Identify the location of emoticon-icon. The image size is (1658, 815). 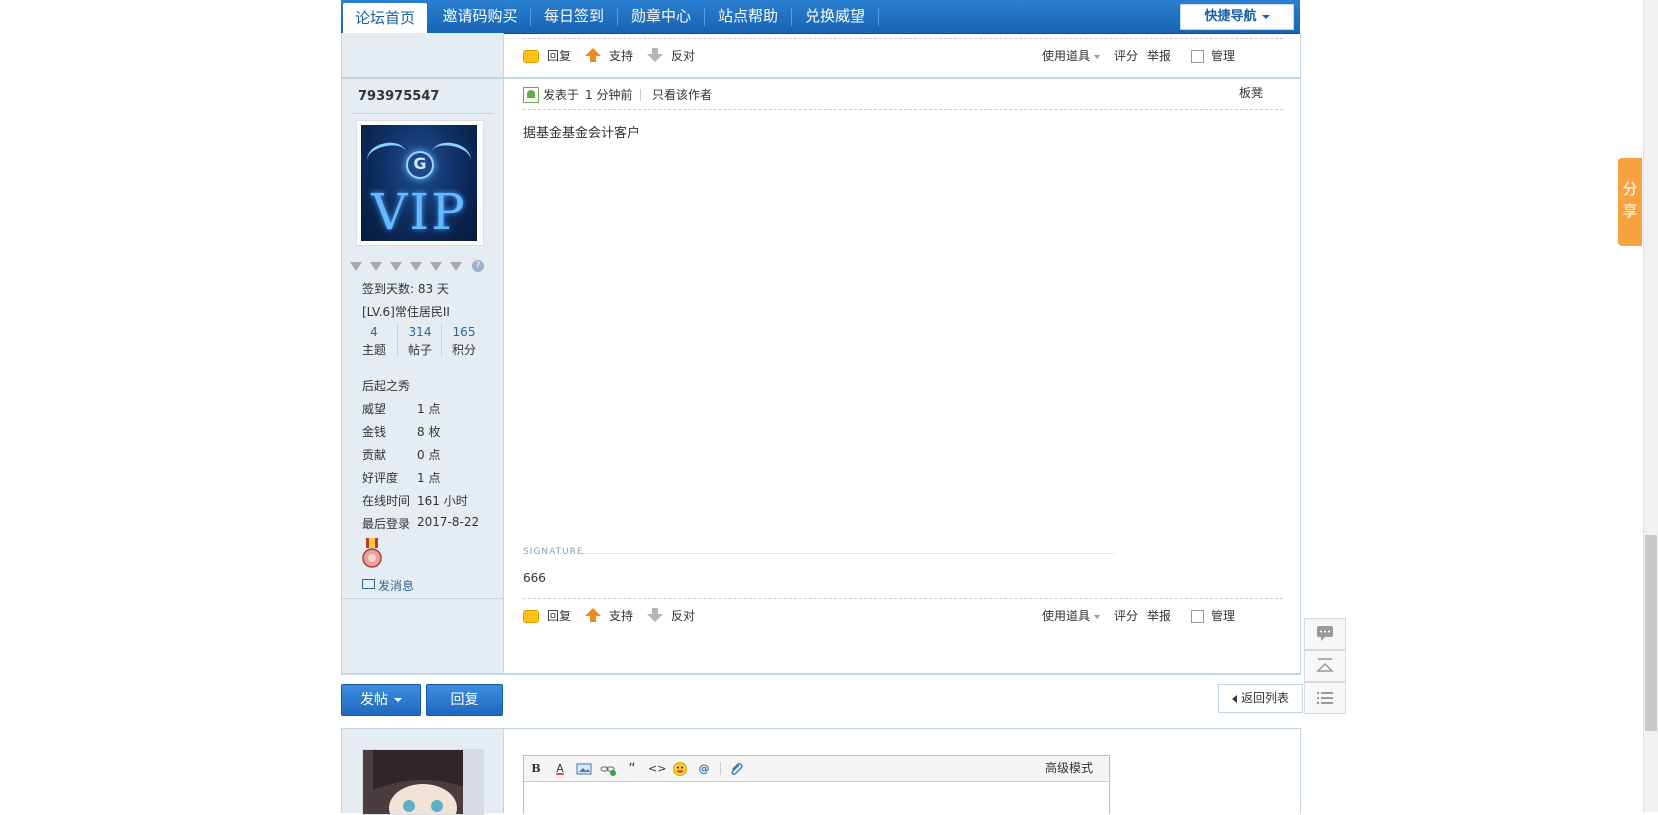
(680, 769).